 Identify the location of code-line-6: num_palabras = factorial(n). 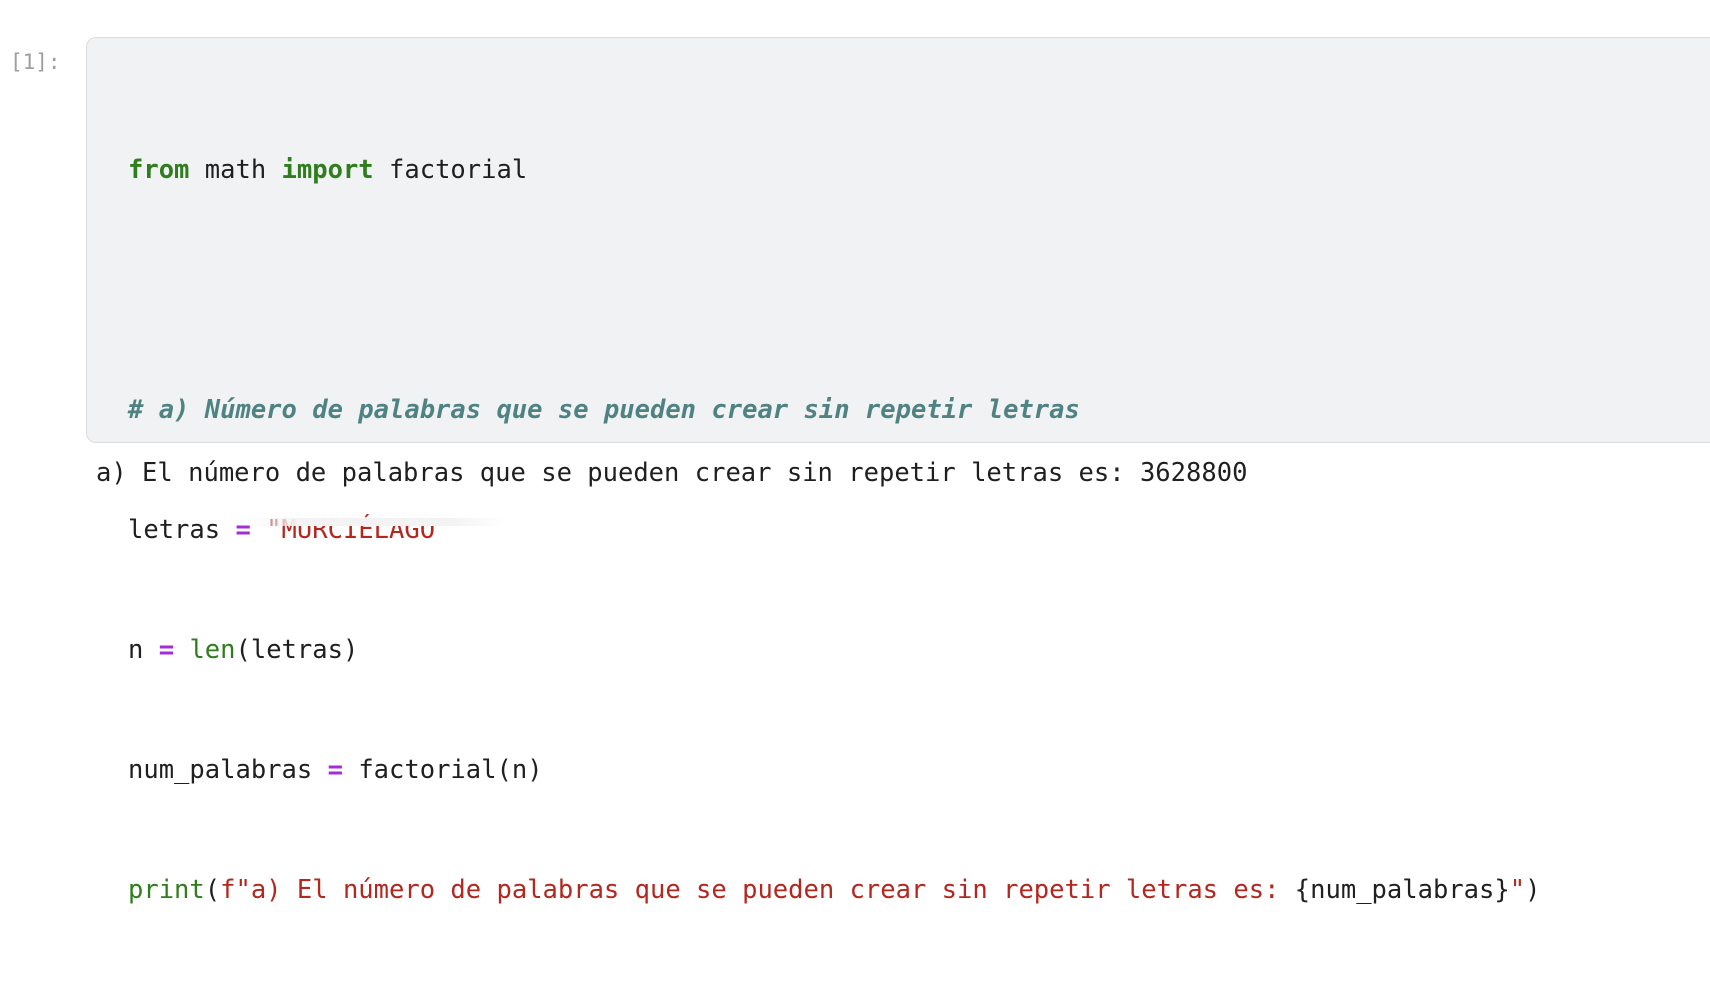
(834, 770).